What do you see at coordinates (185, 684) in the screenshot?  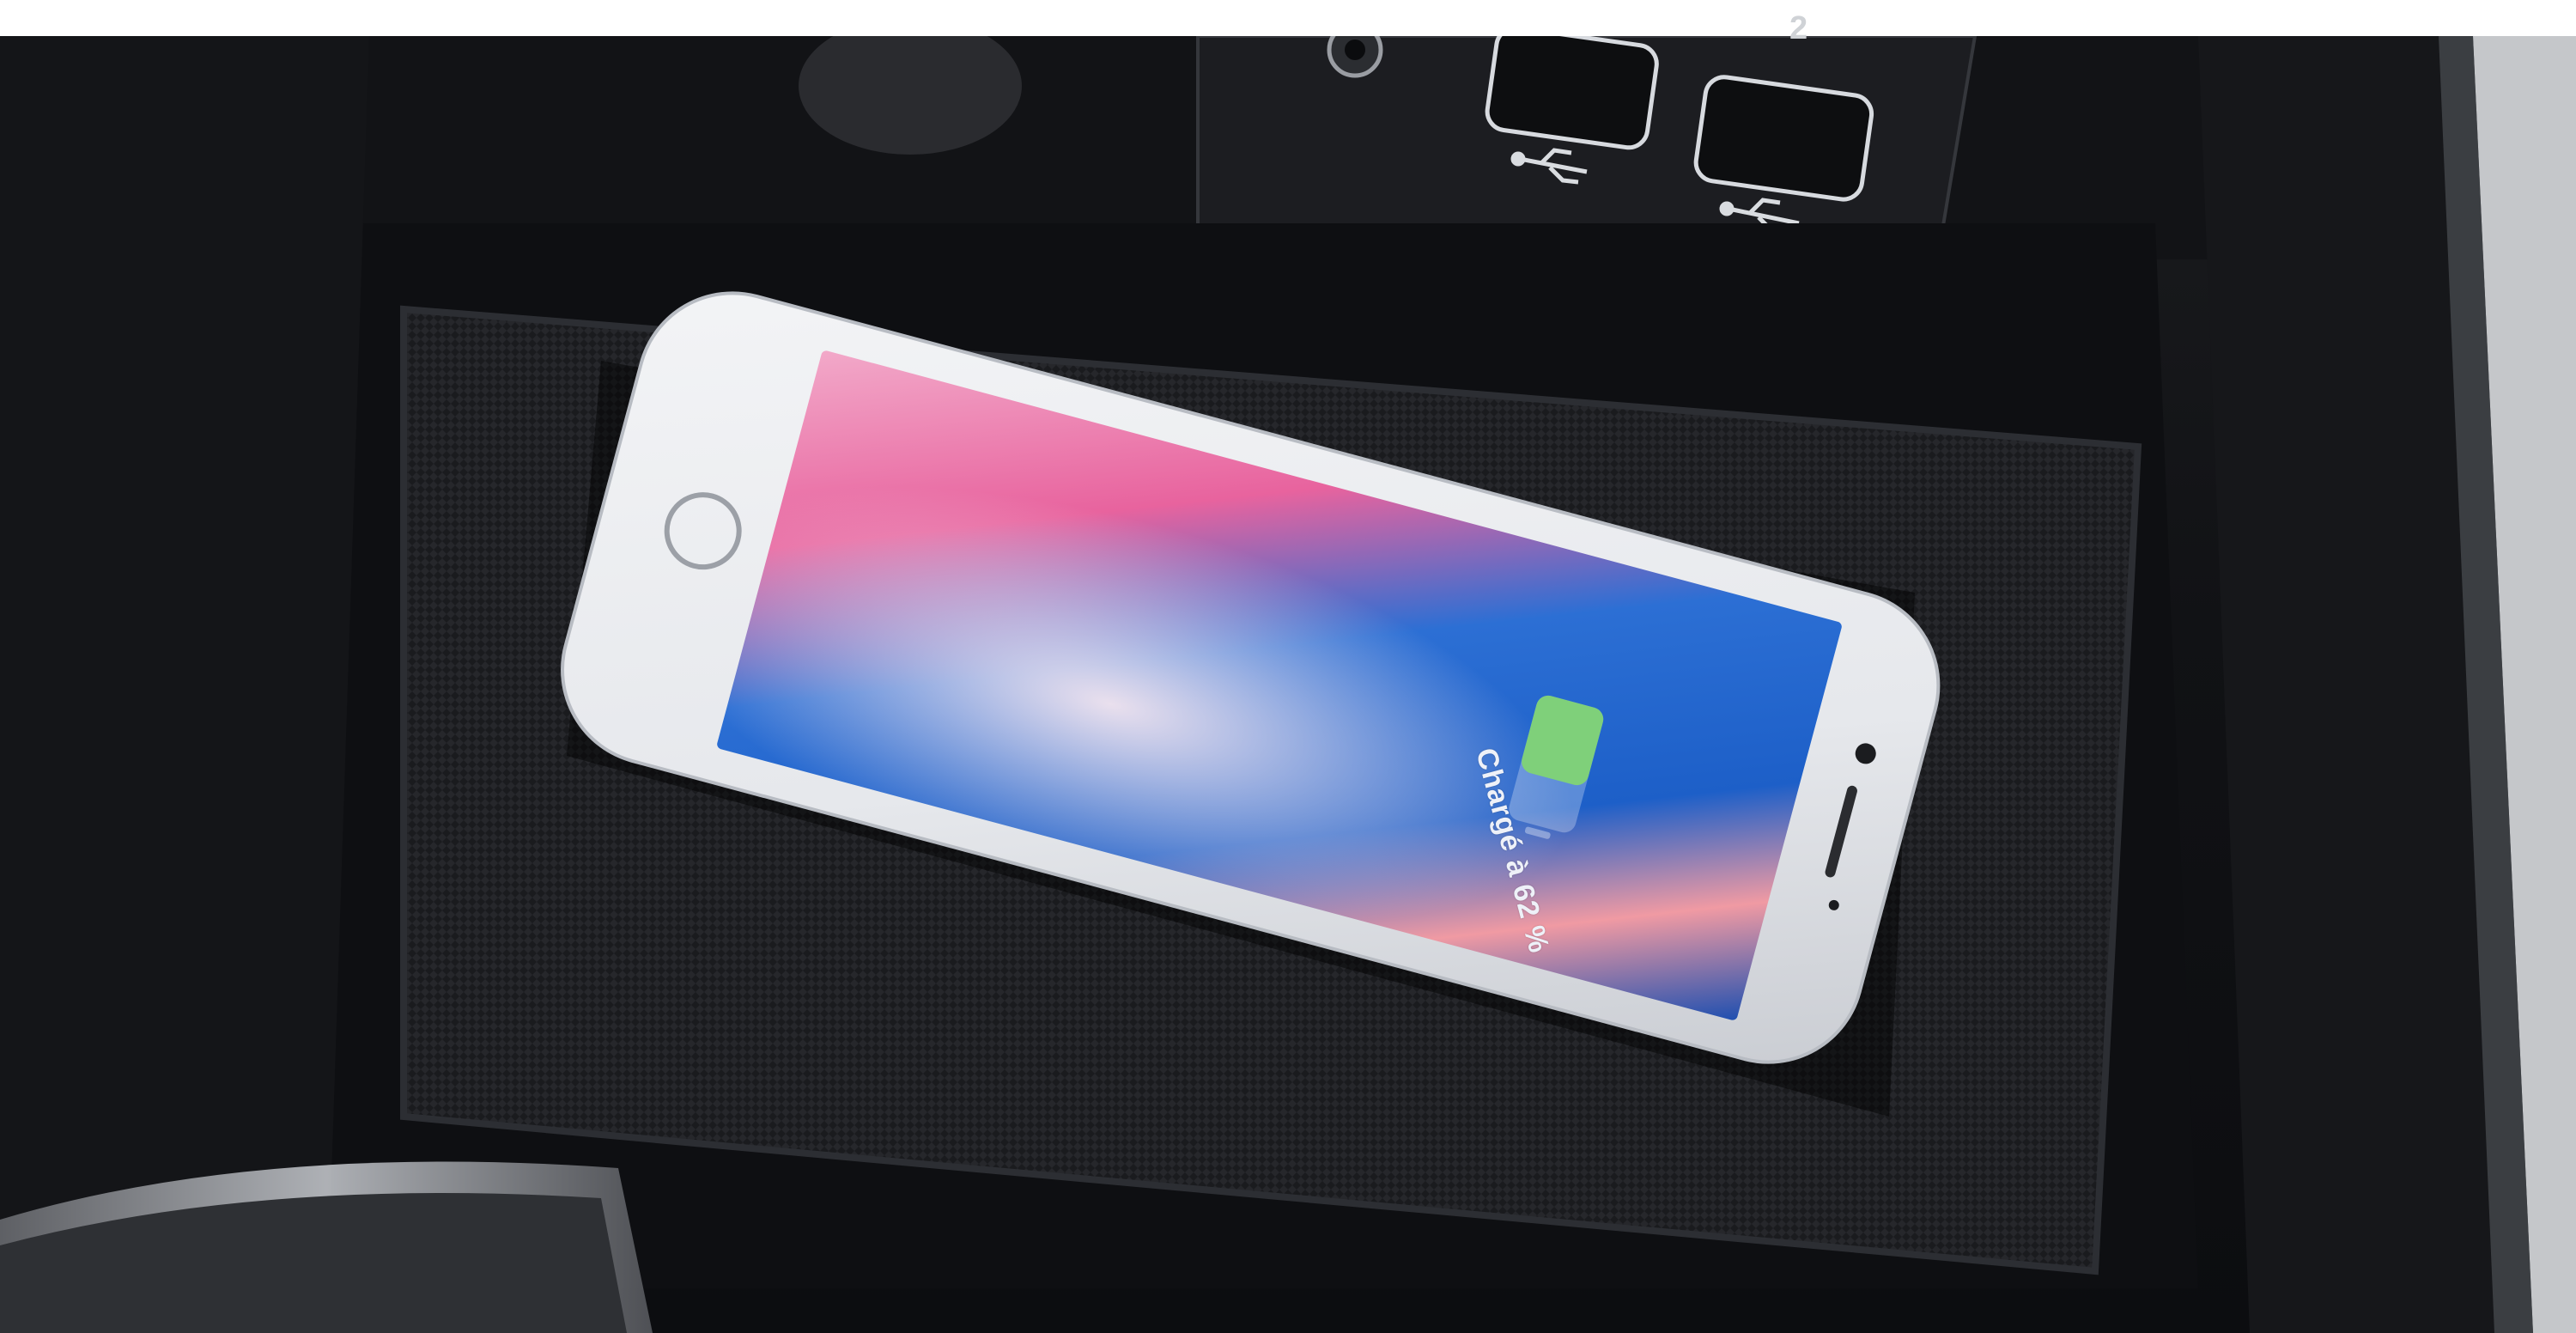 I see `left-panel` at bounding box center [185, 684].